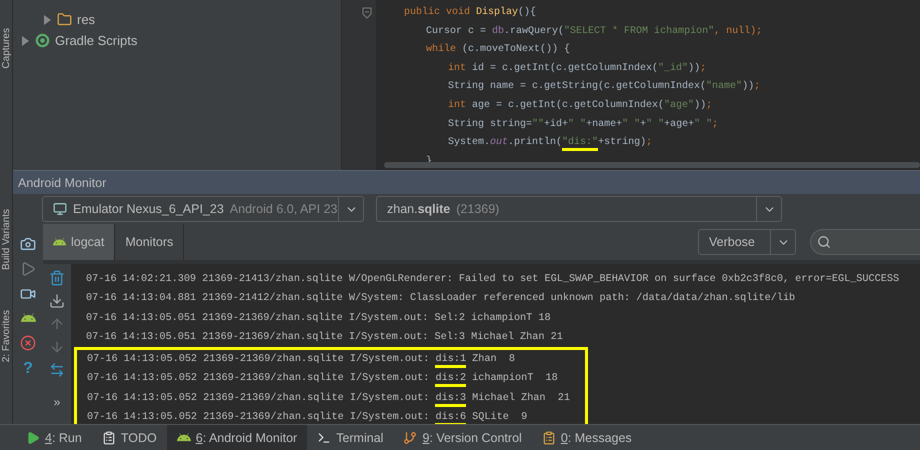 The width and height of the screenshot is (920, 450). Describe the element at coordinates (148, 209) in the screenshot. I see `device-name: Emulator Nexus_6_API_23` at that location.